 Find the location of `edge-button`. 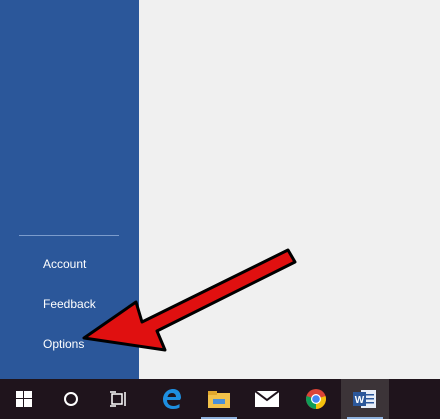

edge-button is located at coordinates (172, 399).